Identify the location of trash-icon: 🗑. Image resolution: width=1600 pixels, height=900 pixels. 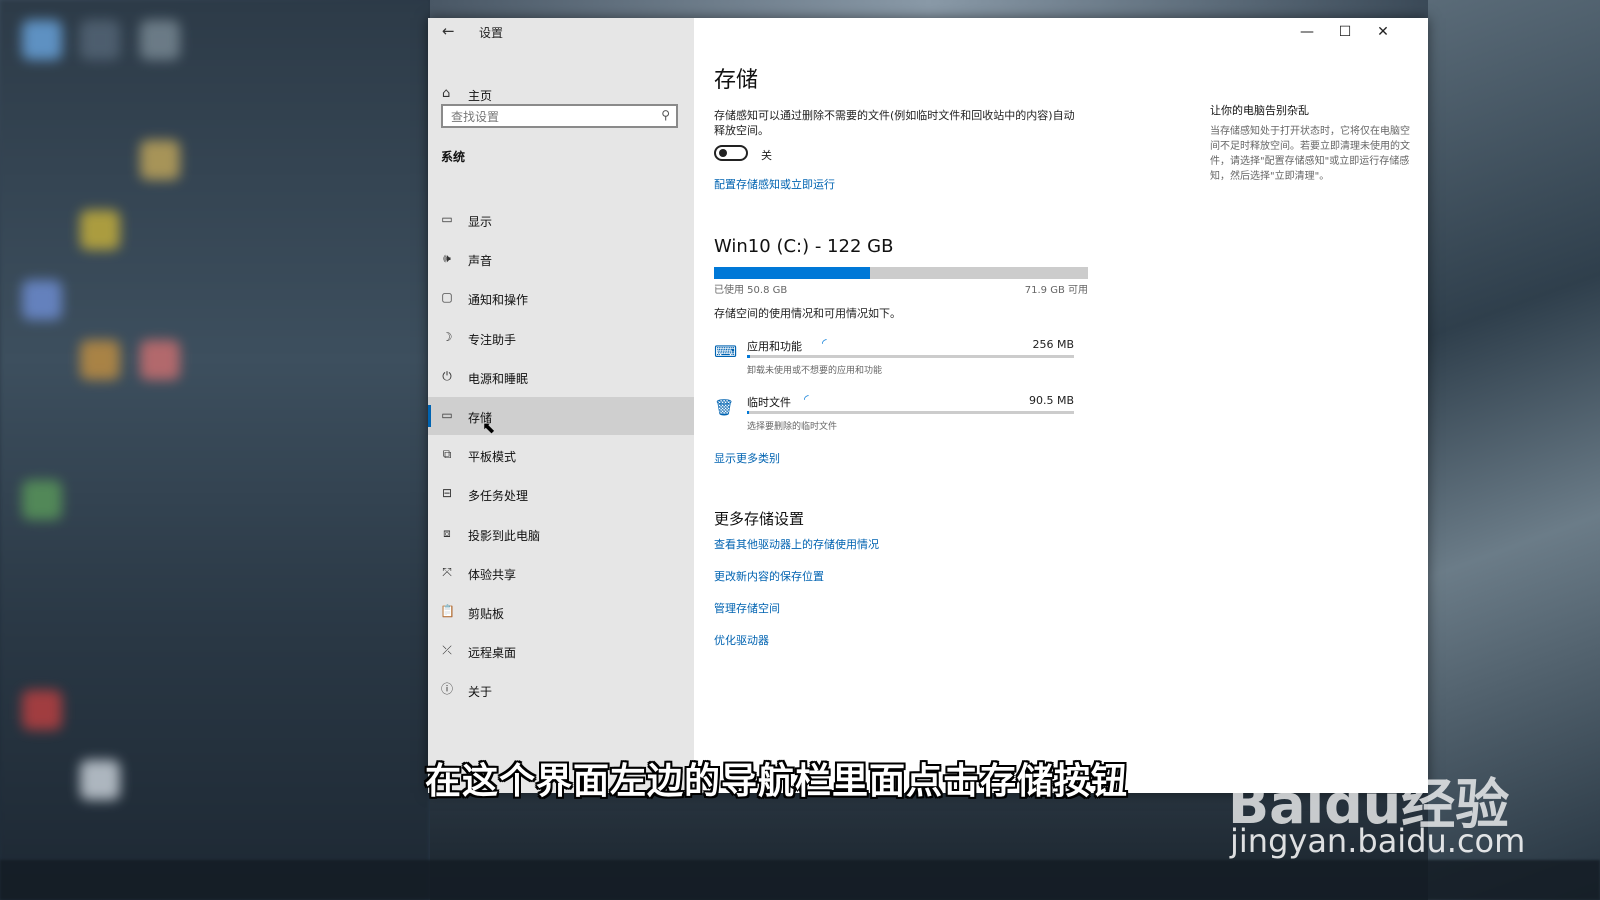
(724, 407).